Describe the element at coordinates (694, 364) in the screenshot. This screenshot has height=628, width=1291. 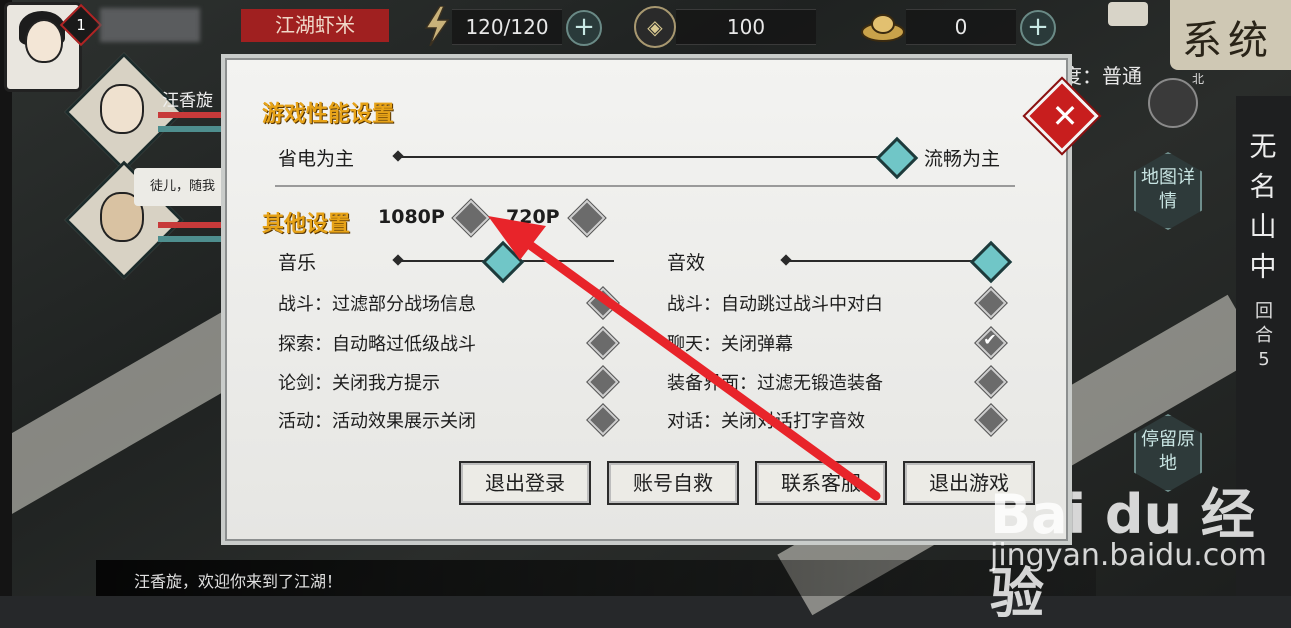
I see `annotation-arrow-shaft` at that location.